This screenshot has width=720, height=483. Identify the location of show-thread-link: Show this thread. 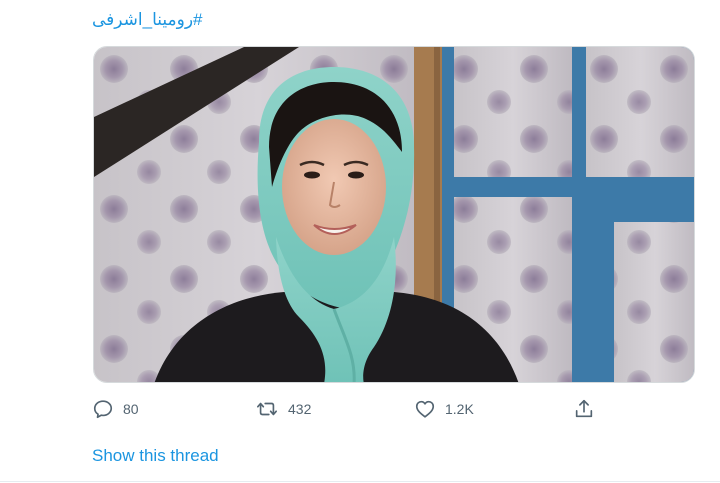
(155, 456).